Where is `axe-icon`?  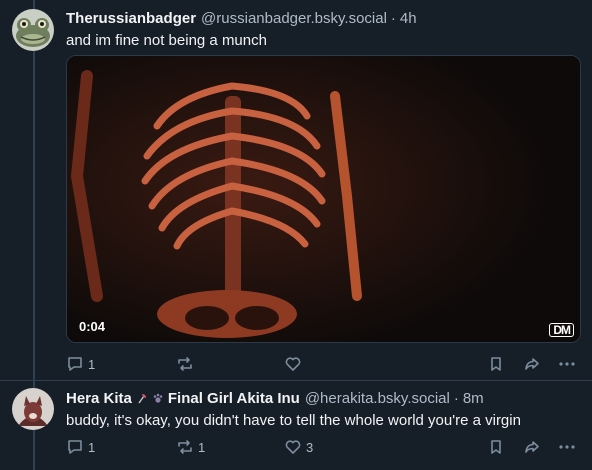 axe-icon is located at coordinates (142, 398).